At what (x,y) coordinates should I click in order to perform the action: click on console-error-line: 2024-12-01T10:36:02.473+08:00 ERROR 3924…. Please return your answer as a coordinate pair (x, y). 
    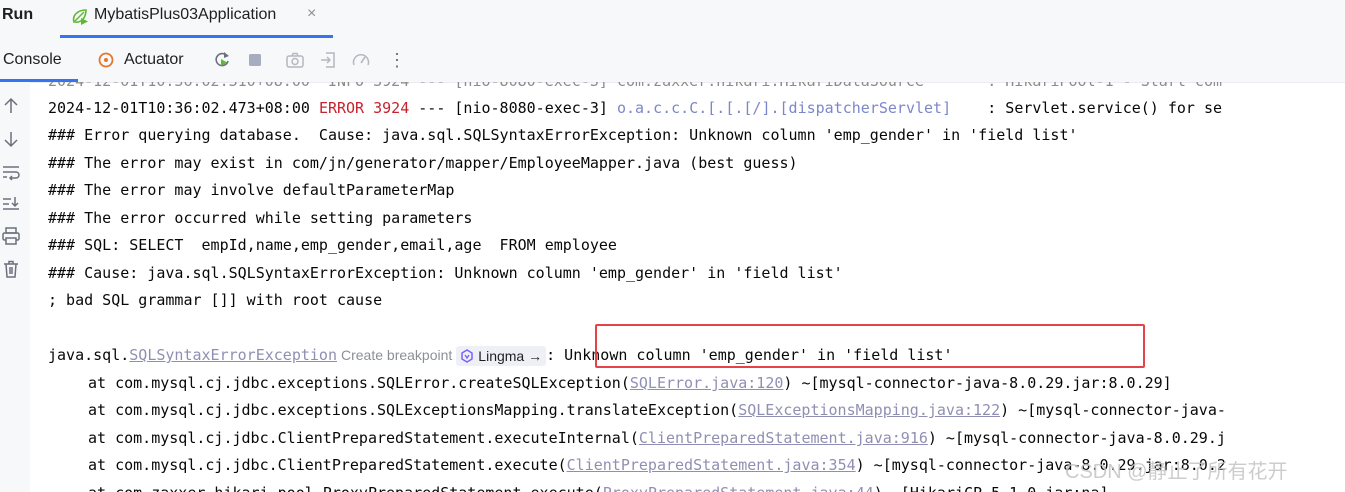
    Looking at the image, I should click on (635, 108).